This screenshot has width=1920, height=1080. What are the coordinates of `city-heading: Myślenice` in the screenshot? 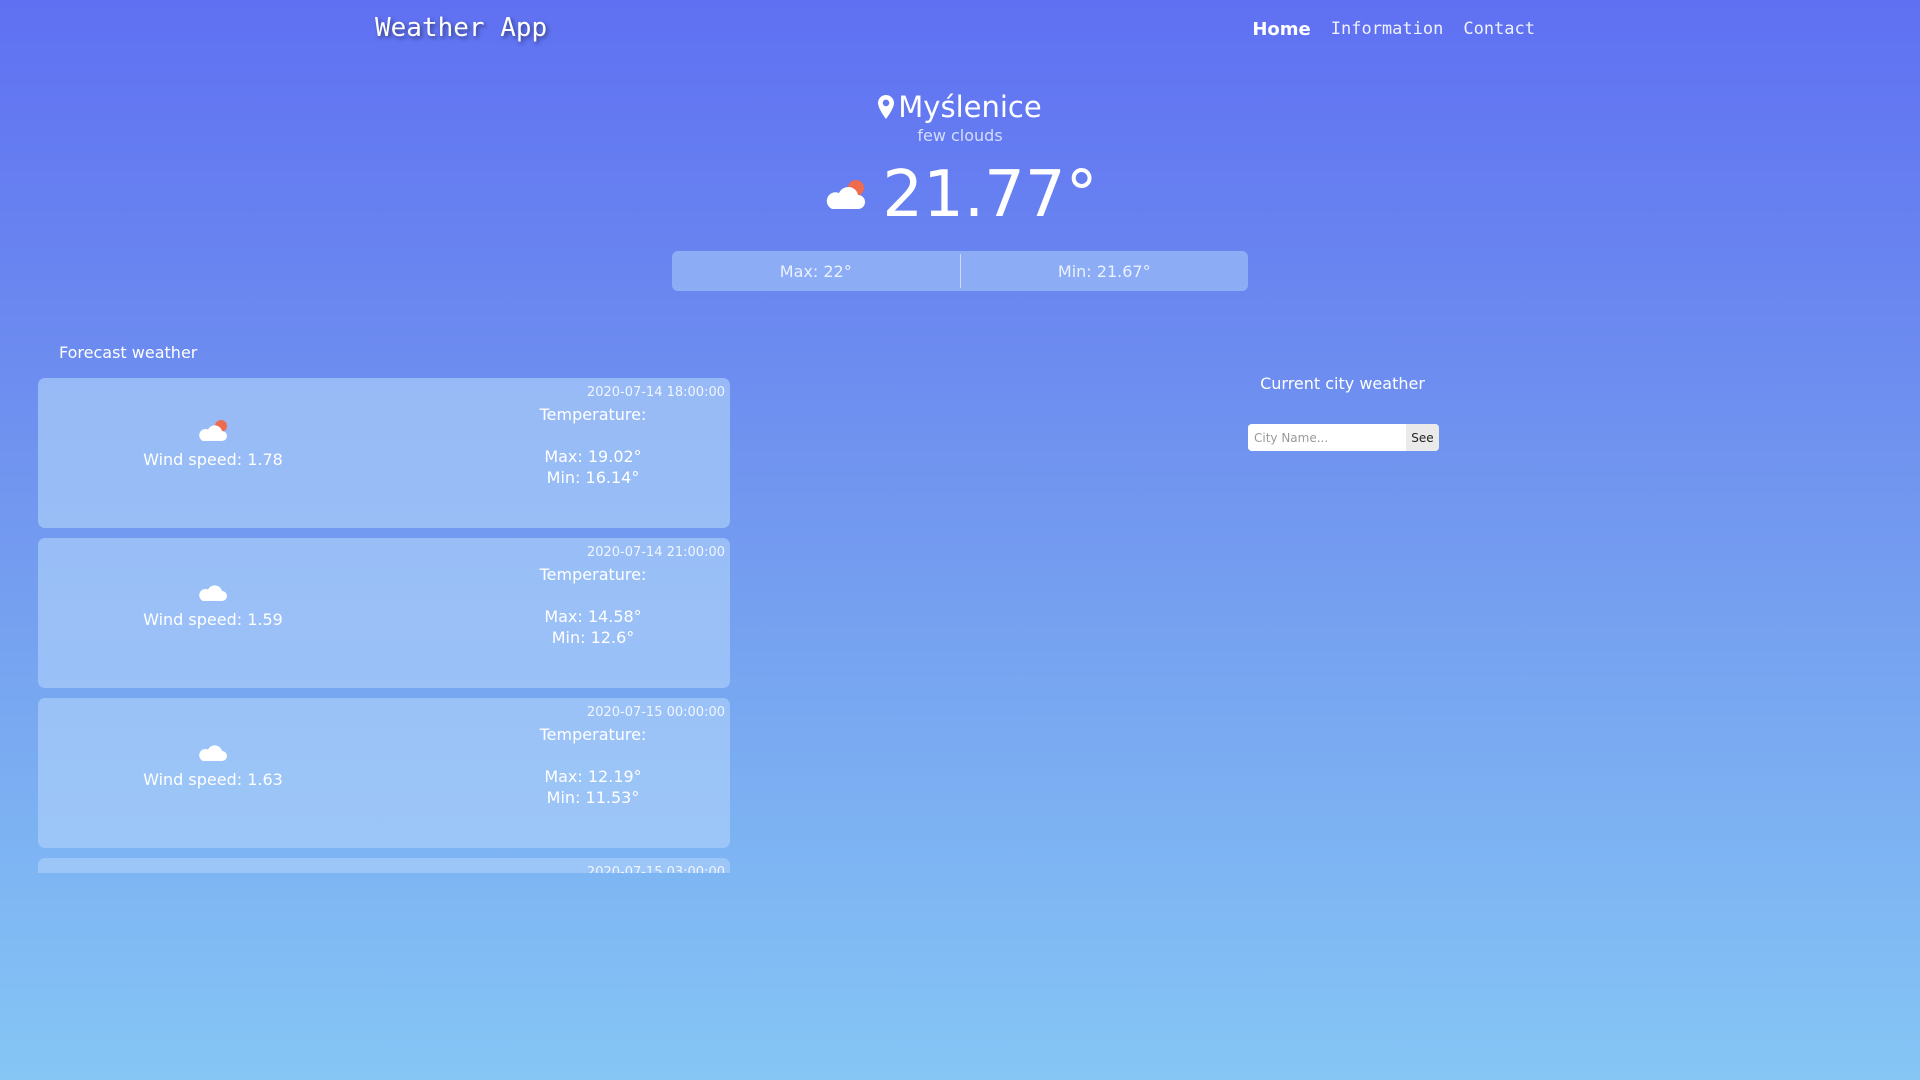 It's located at (960, 107).